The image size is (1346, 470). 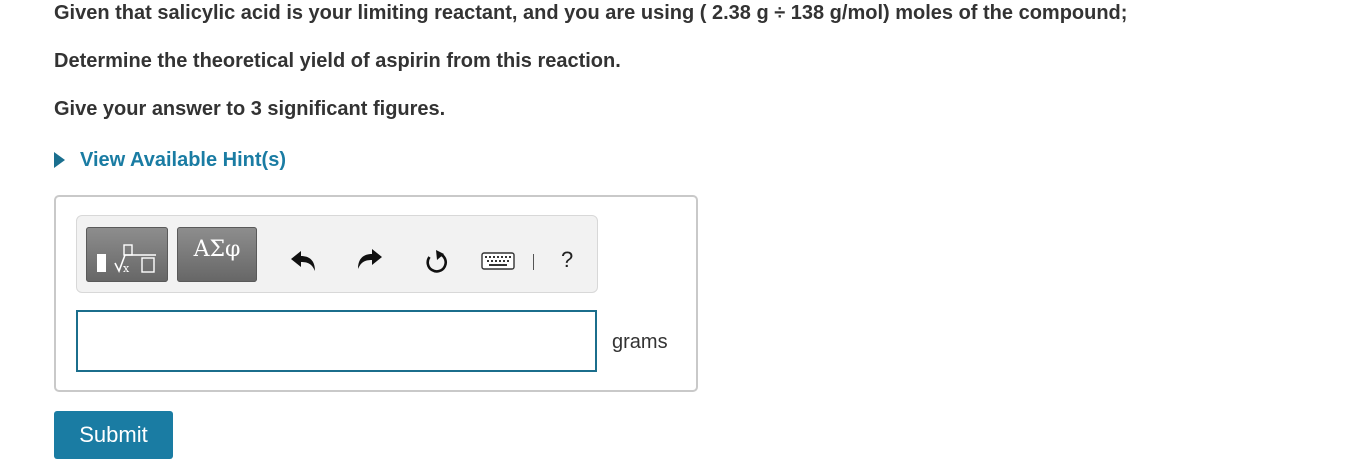 What do you see at coordinates (498, 261) in the screenshot?
I see `keyboard-icon` at bounding box center [498, 261].